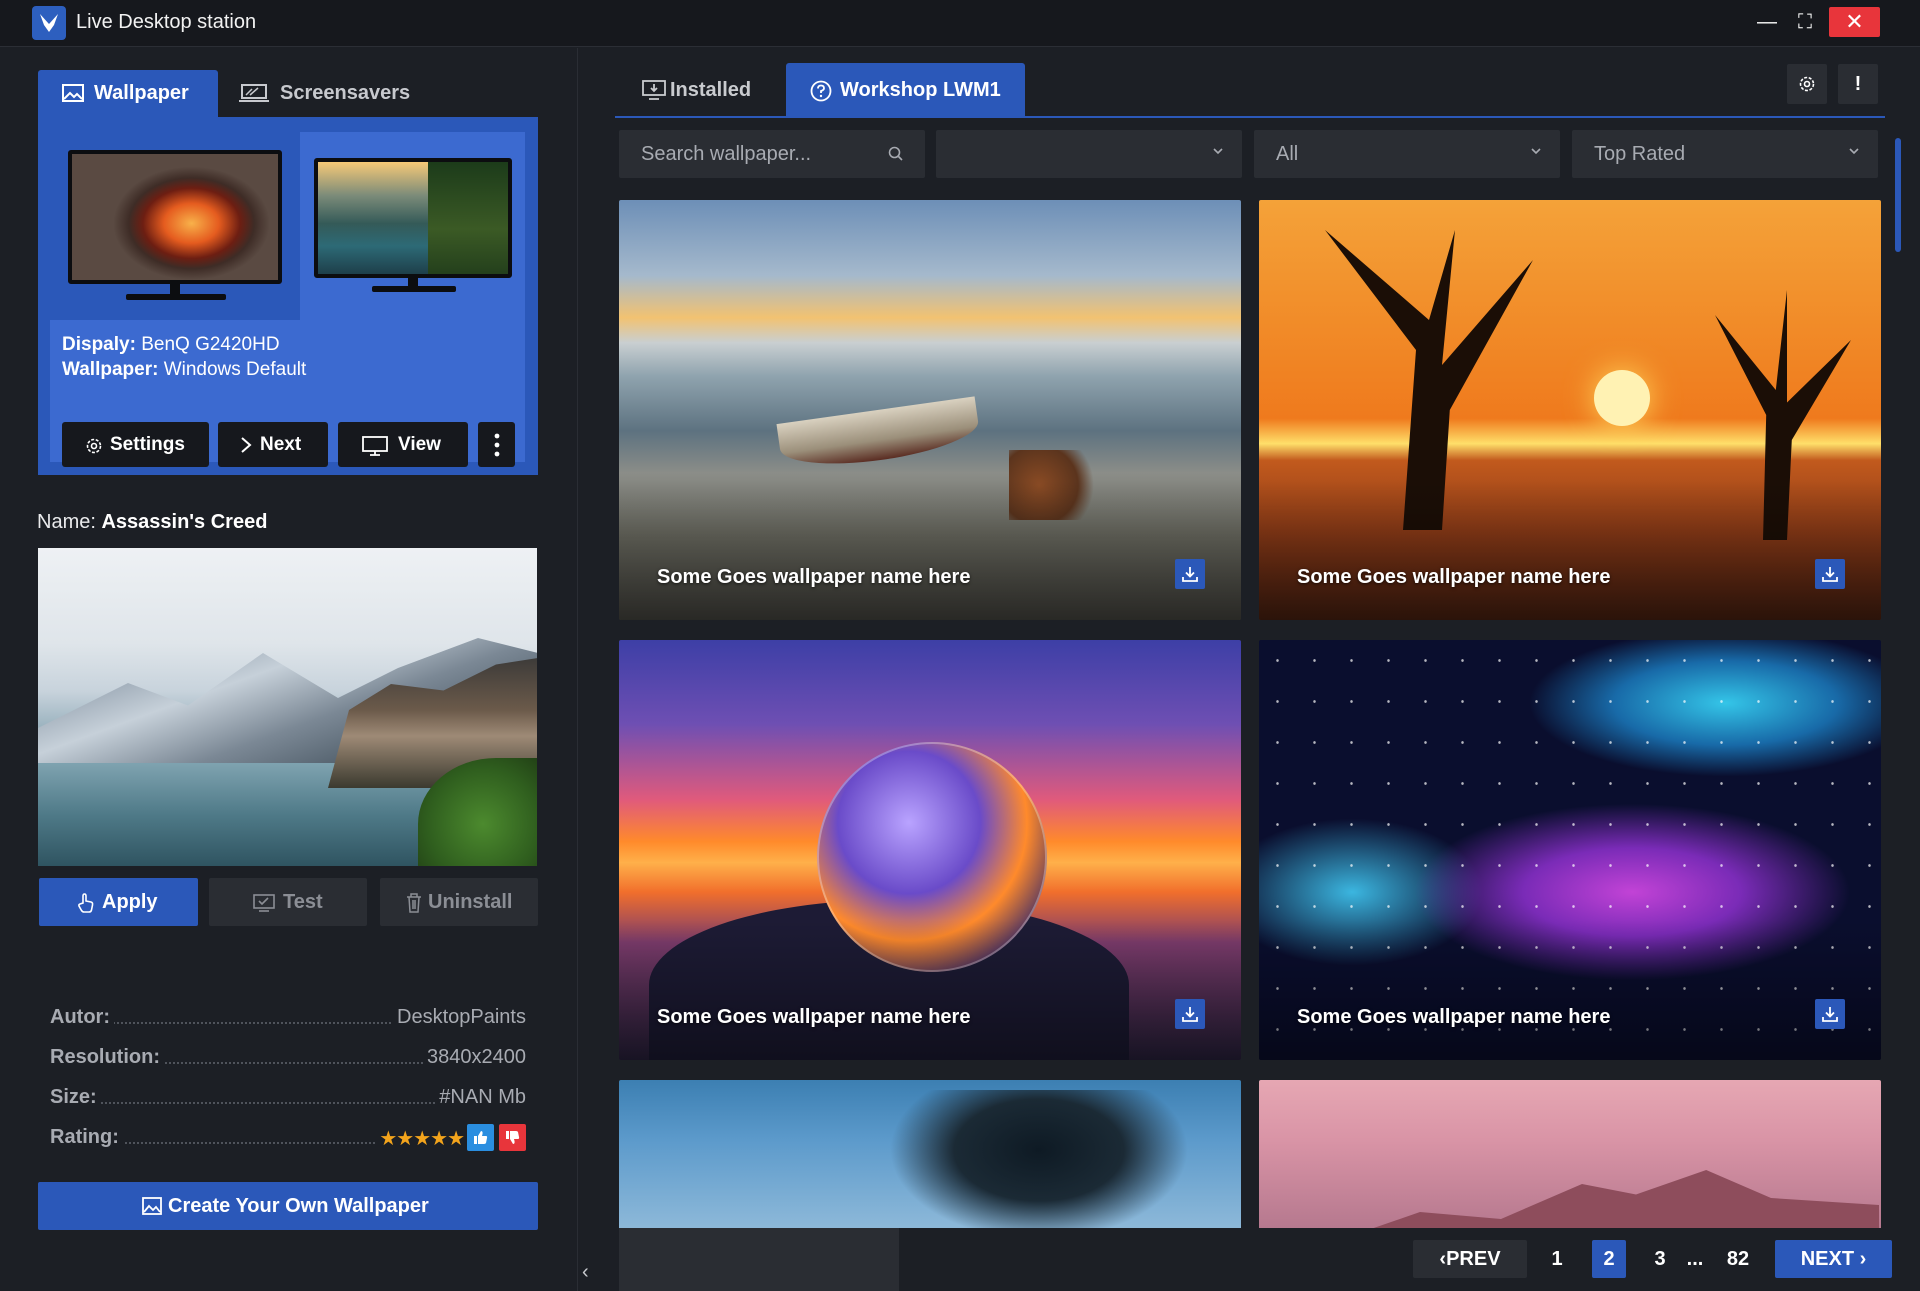 The image size is (1920, 1291). What do you see at coordinates (419, 444) in the screenshot?
I see `view-label: View` at bounding box center [419, 444].